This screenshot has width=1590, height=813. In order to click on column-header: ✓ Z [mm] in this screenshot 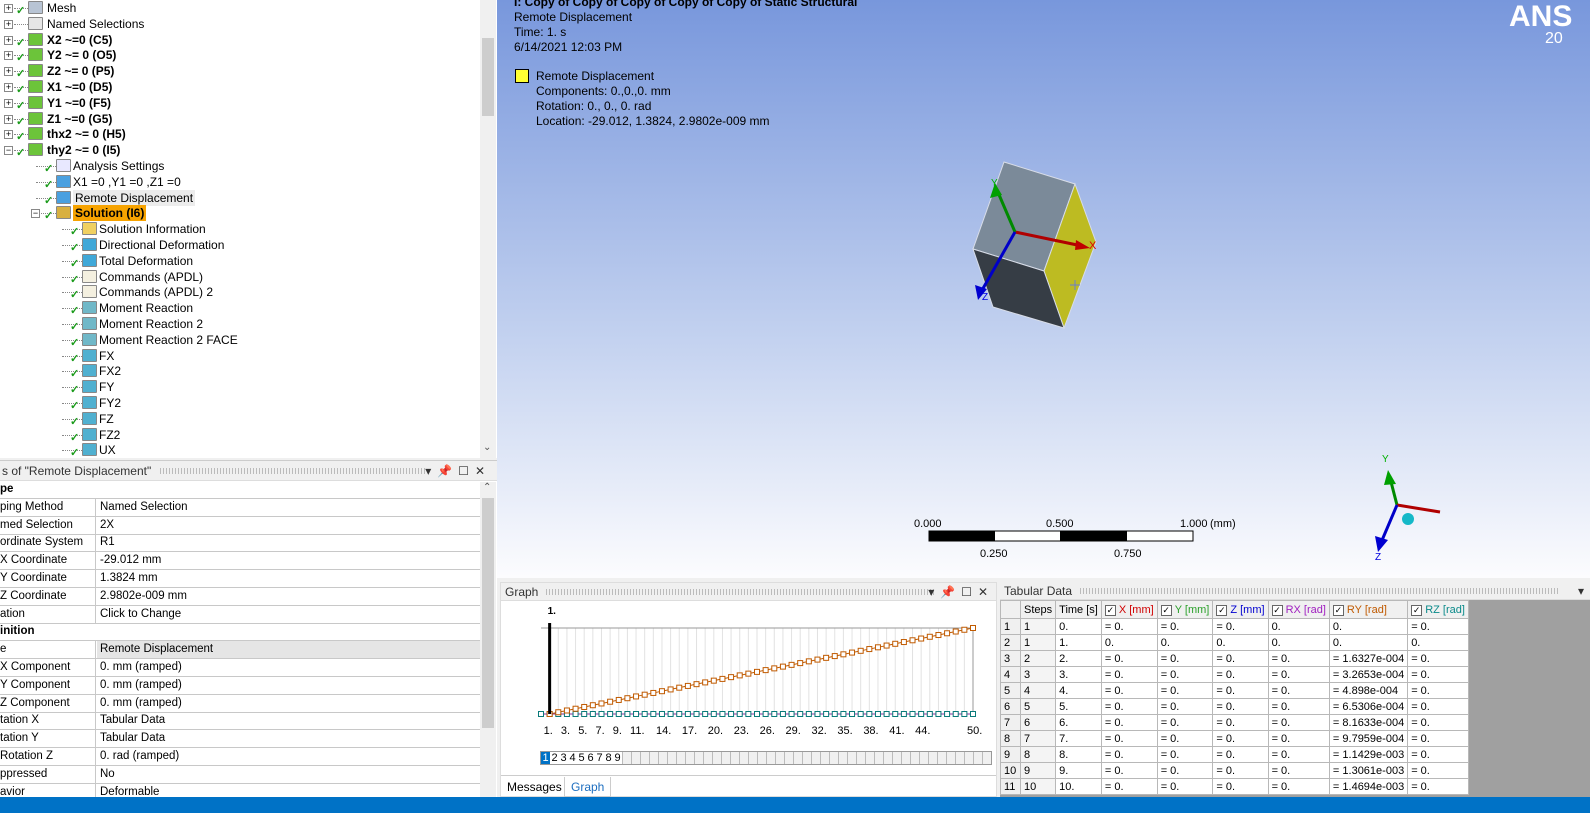, I will do `click(1240, 609)`.